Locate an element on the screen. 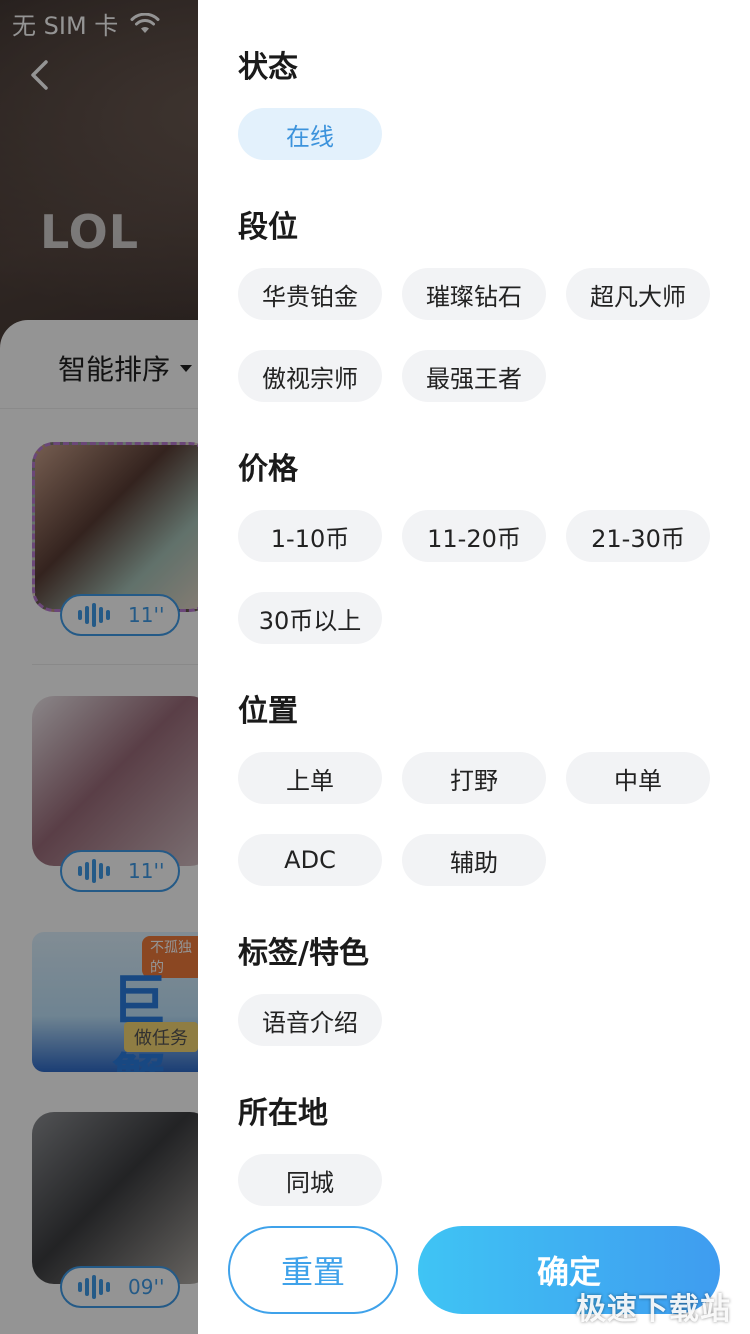 The height and width of the screenshot is (1334, 750). section-title-location: 所在地 is located at coordinates (283, 1113).